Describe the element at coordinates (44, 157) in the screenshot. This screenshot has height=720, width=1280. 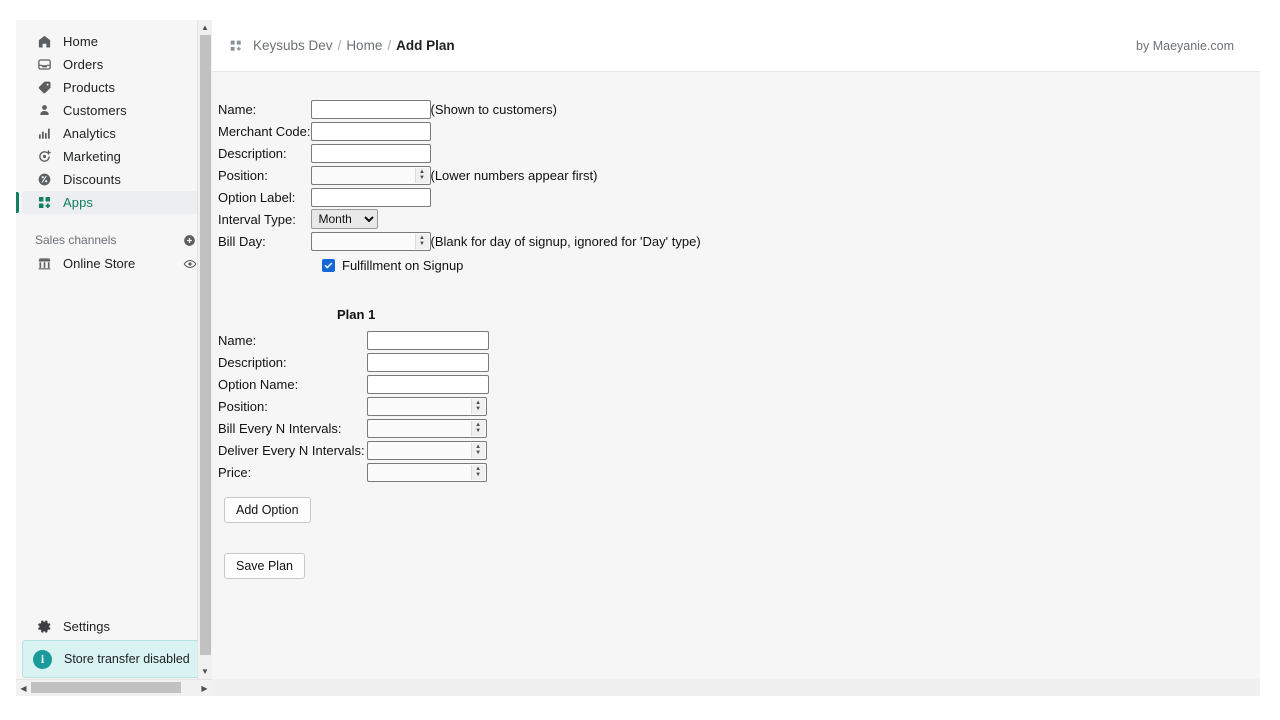
I see `marketing-icon` at that location.